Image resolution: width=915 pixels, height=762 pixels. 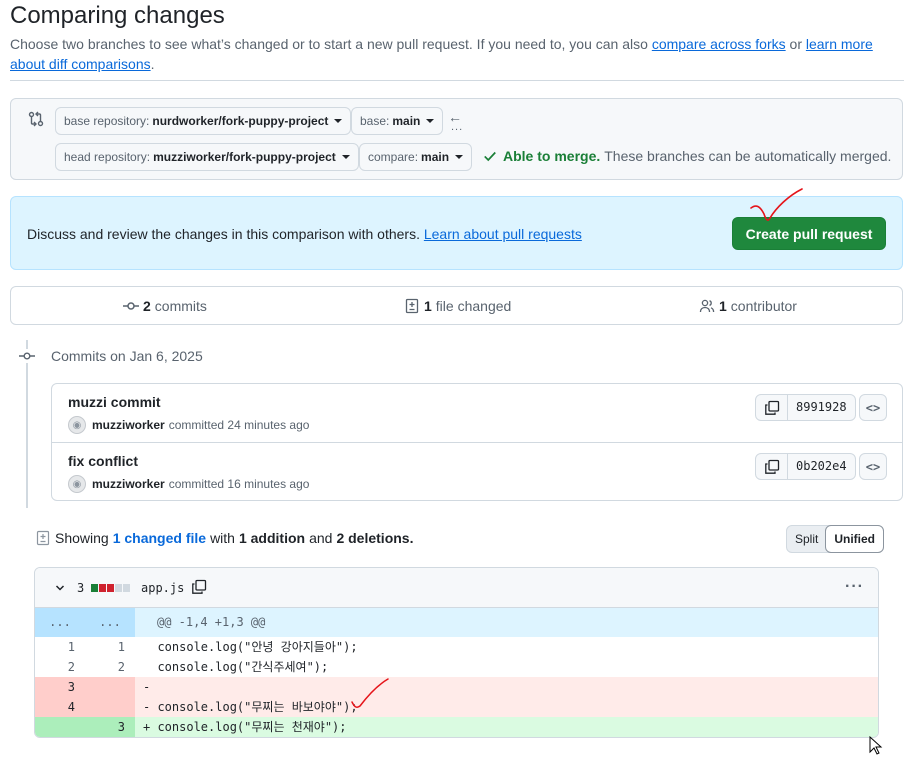 I want to click on base-value: main, so click(x=406, y=121).